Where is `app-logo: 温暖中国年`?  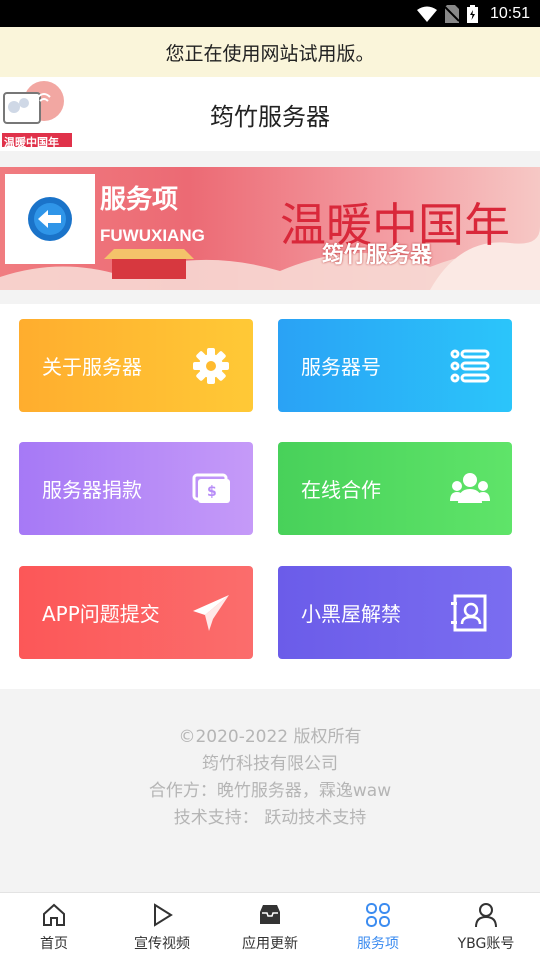 app-logo: 温暖中国年 is located at coordinates (37, 114).